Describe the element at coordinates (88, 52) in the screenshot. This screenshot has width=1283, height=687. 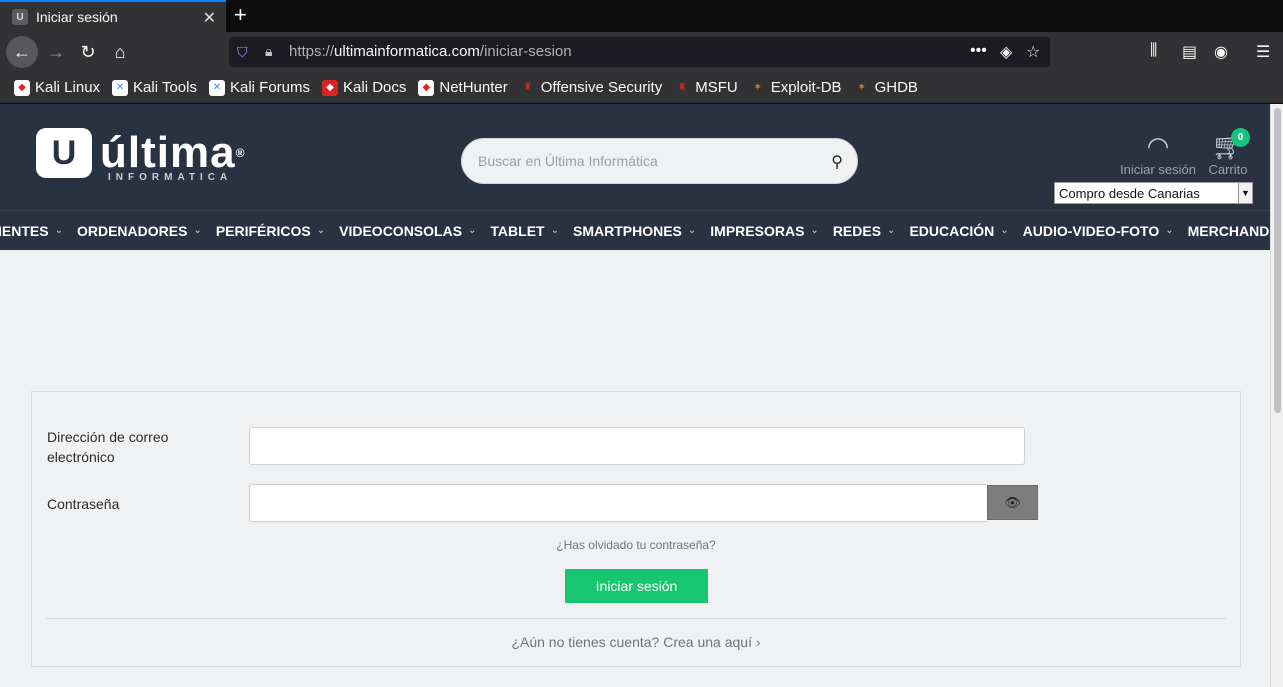
I see `reload-button: ↻` at that location.